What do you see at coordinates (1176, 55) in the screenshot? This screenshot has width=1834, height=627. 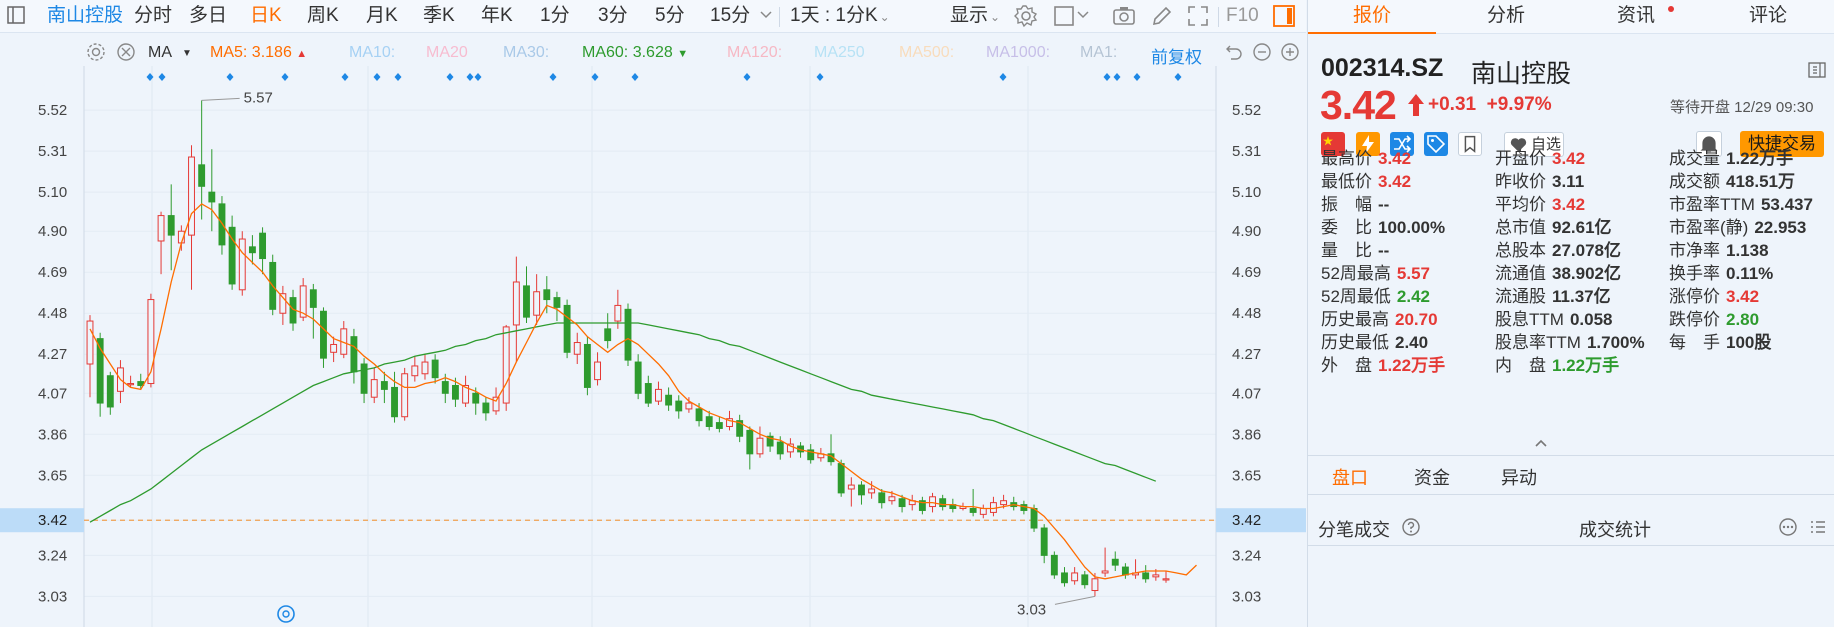 I see `price-adjust-button: 前复权` at bounding box center [1176, 55].